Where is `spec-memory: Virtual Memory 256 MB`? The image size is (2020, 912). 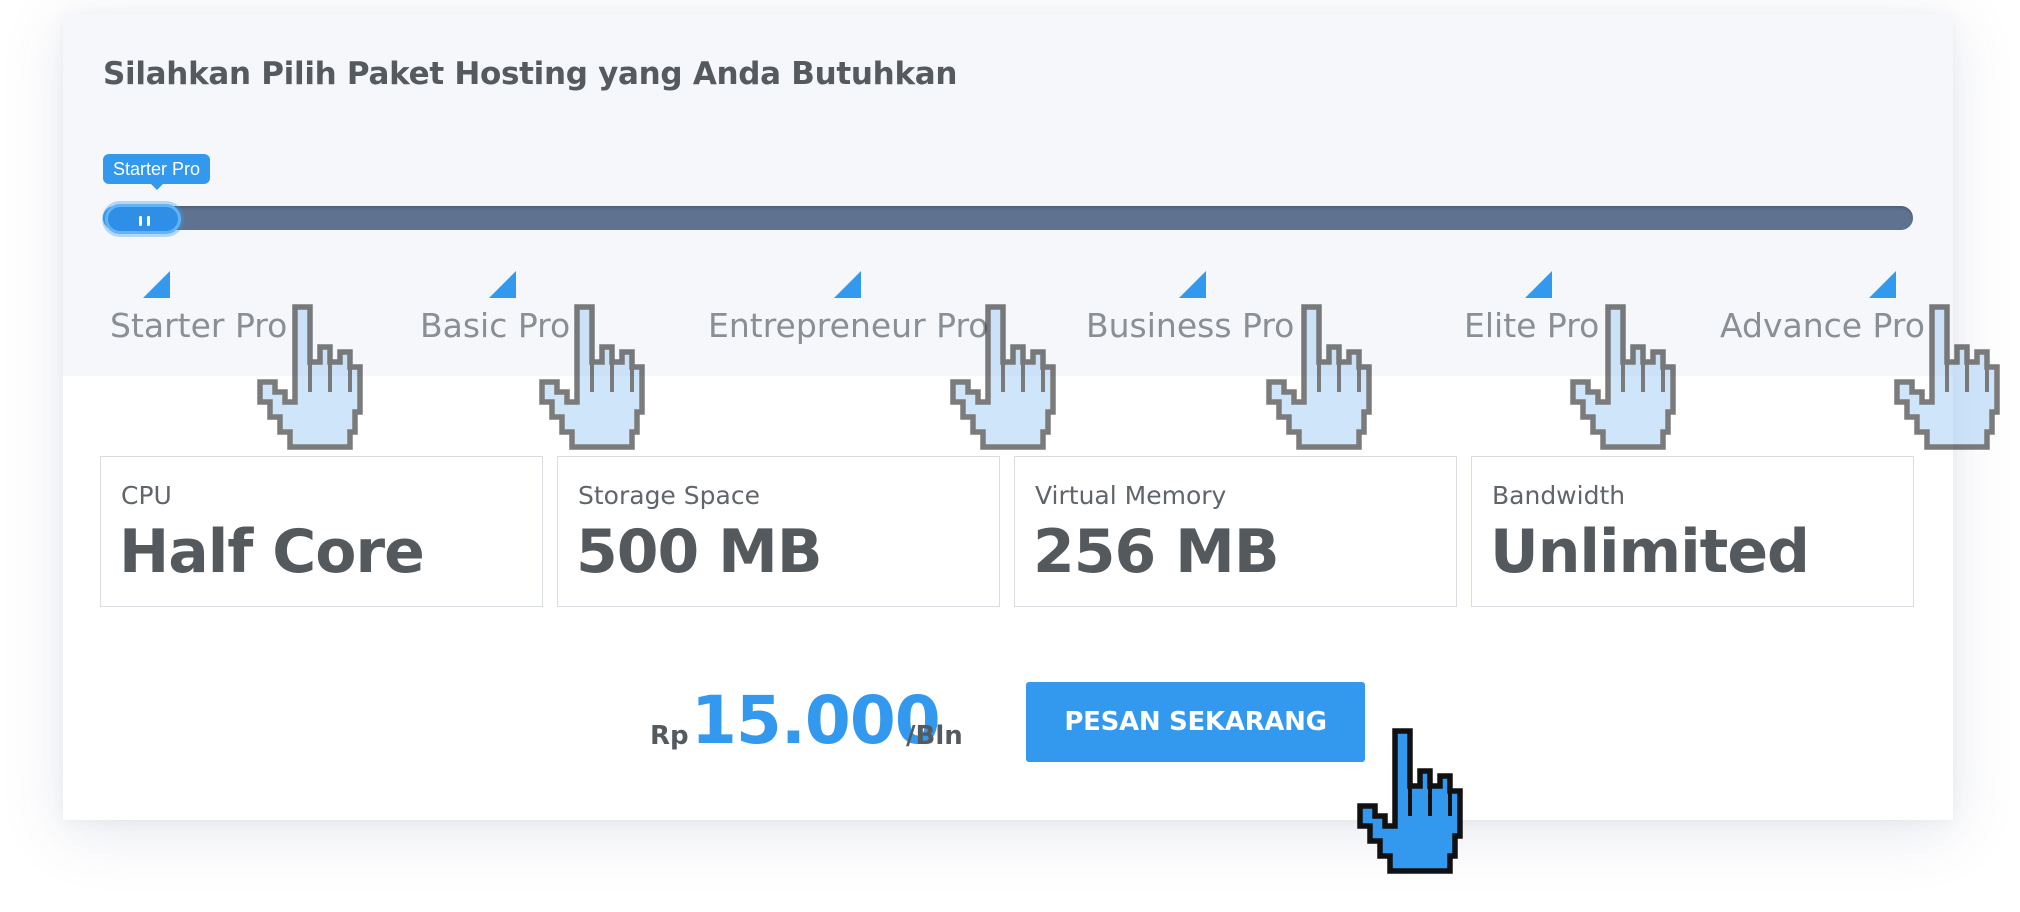 spec-memory: Virtual Memory 256 MB is located at coordinates (1235, 531).